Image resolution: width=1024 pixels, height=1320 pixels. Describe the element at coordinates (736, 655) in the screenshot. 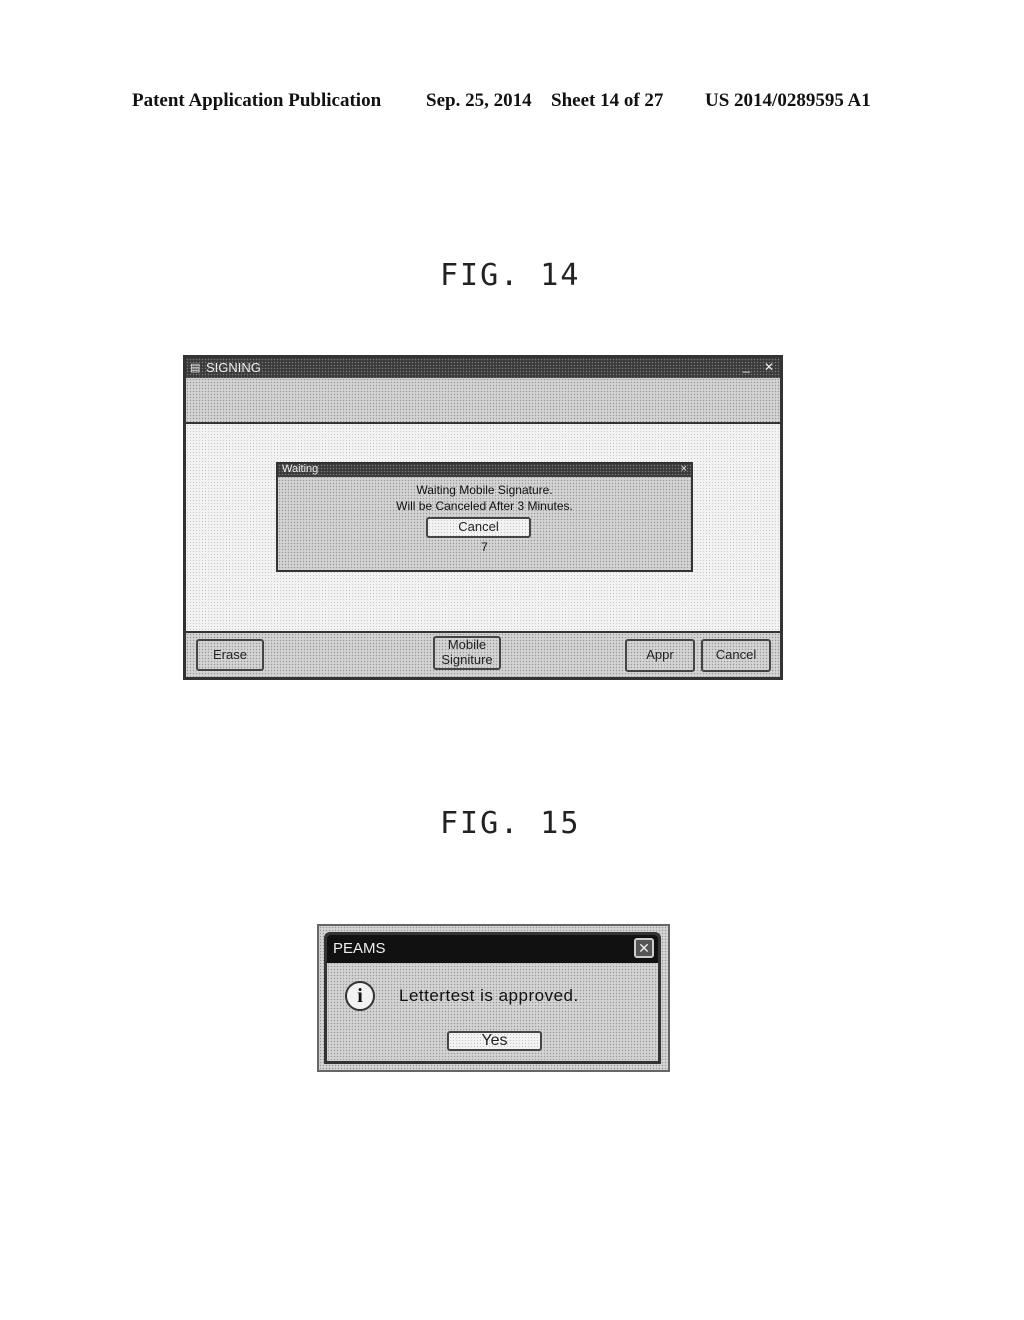

I see `cancel-button: Cancel` at that location.